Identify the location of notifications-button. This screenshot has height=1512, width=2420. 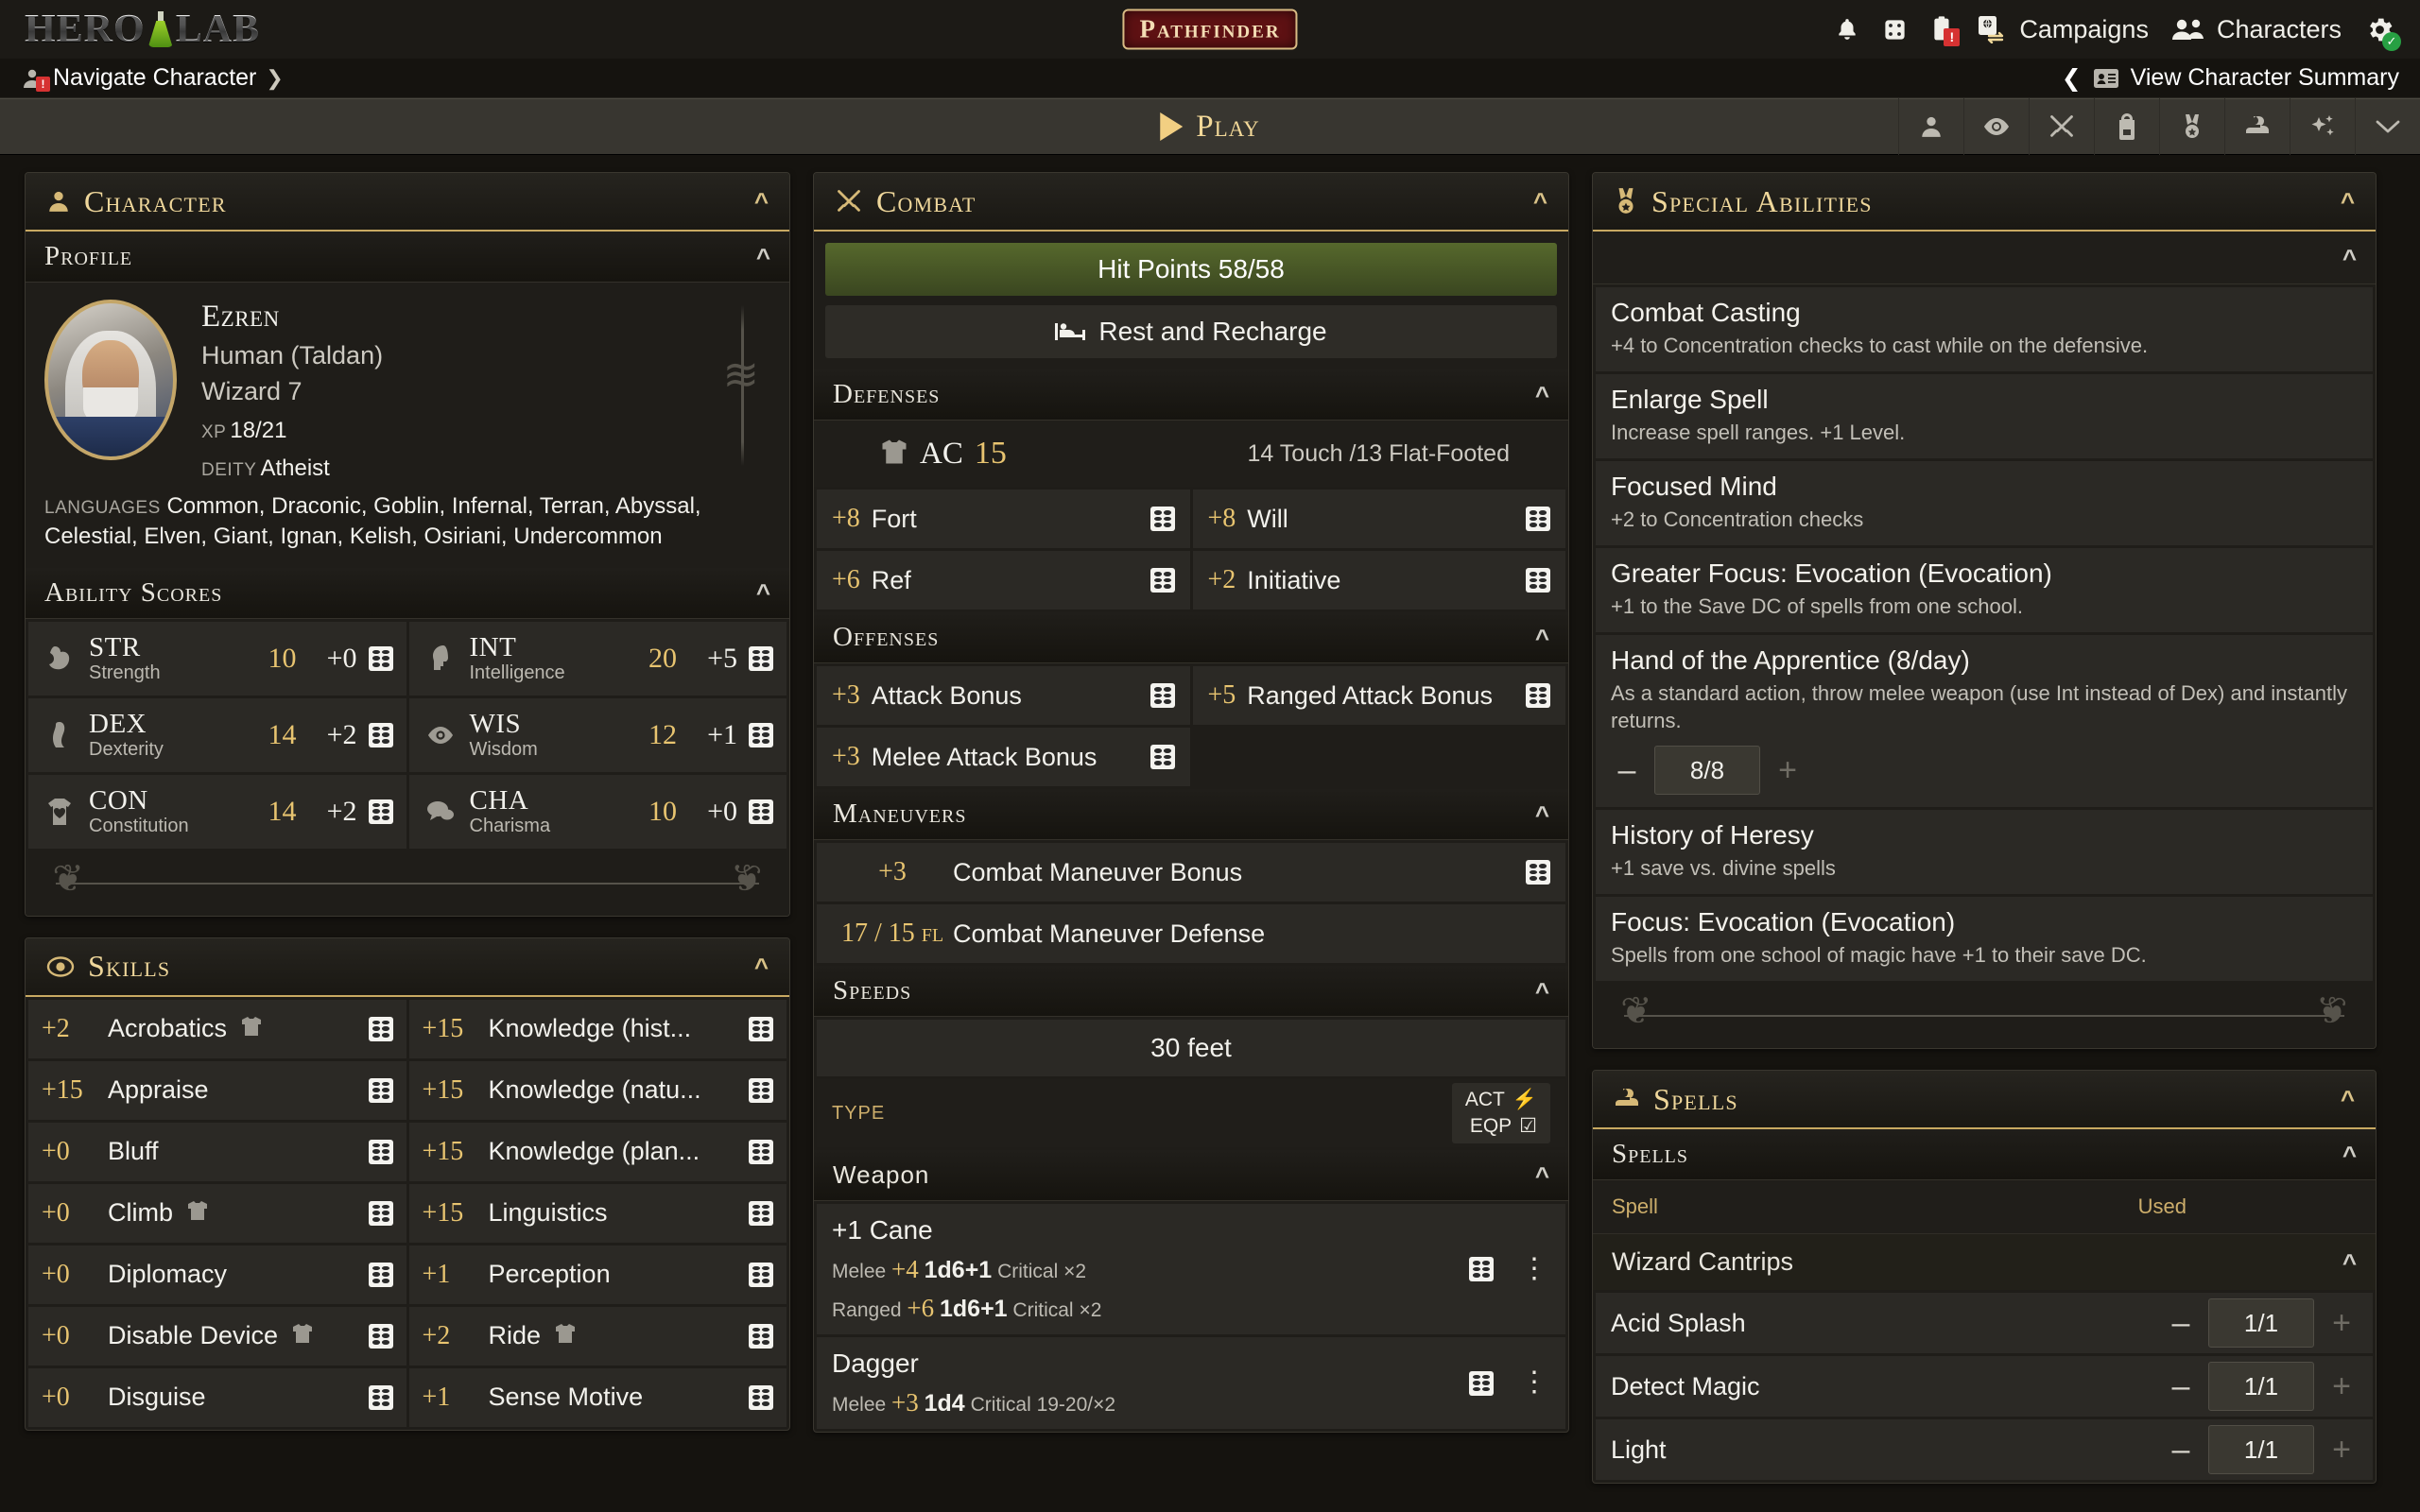
(1847, 29).